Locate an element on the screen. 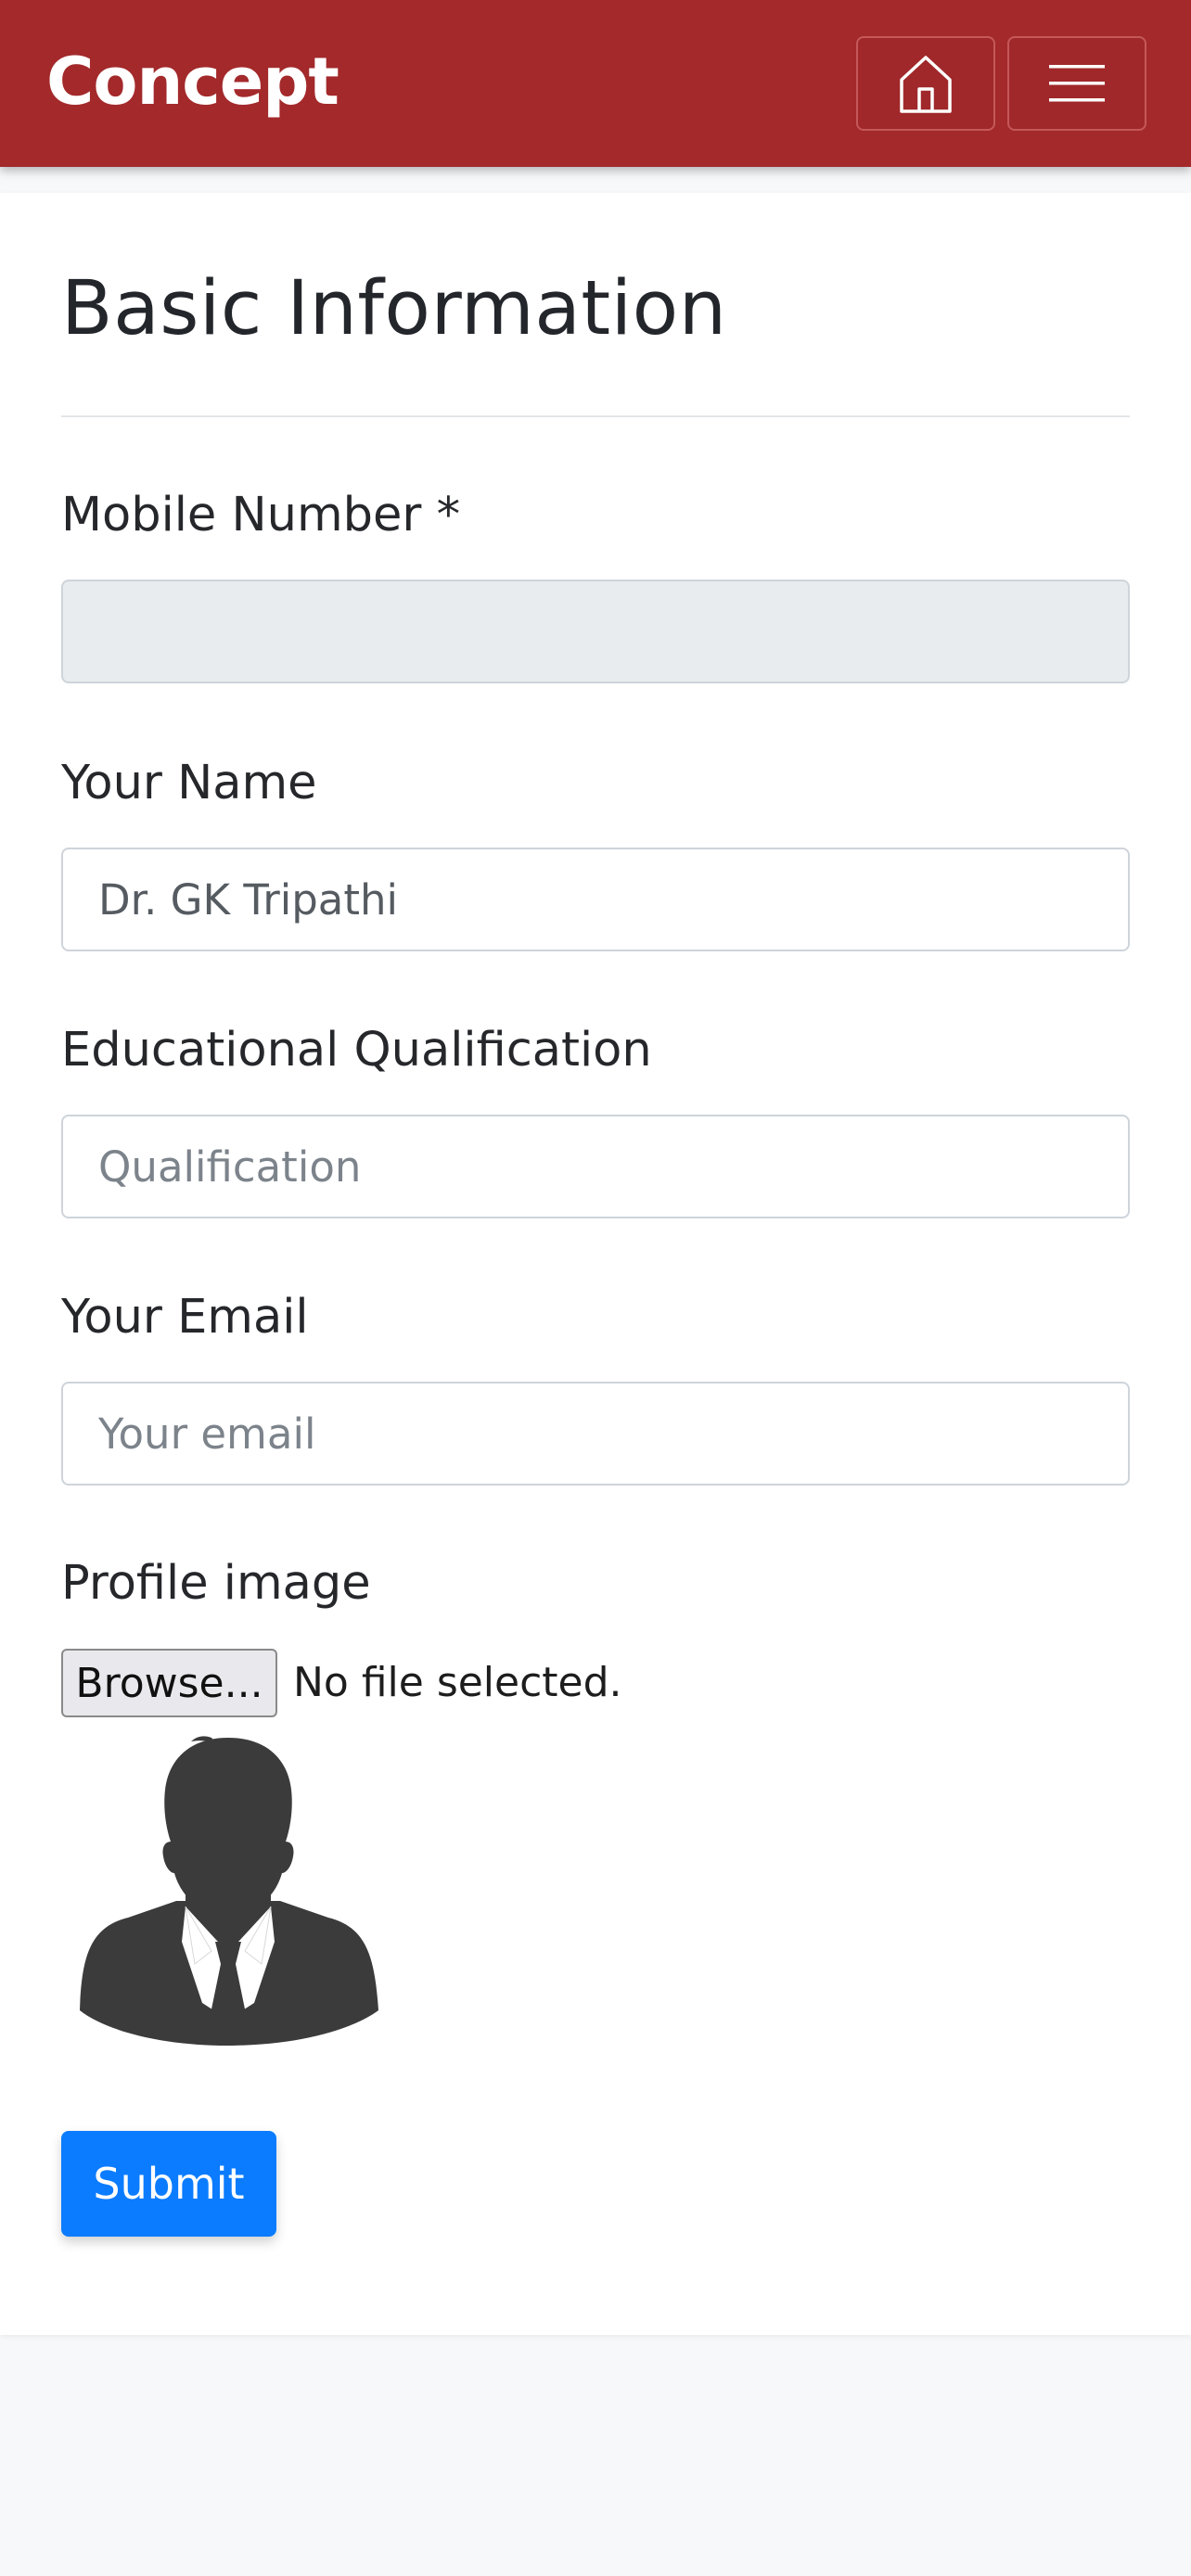 The height and width of the screenshot is (2576, 1191). brand-logo: Concept is located at coordinates (192, 81).